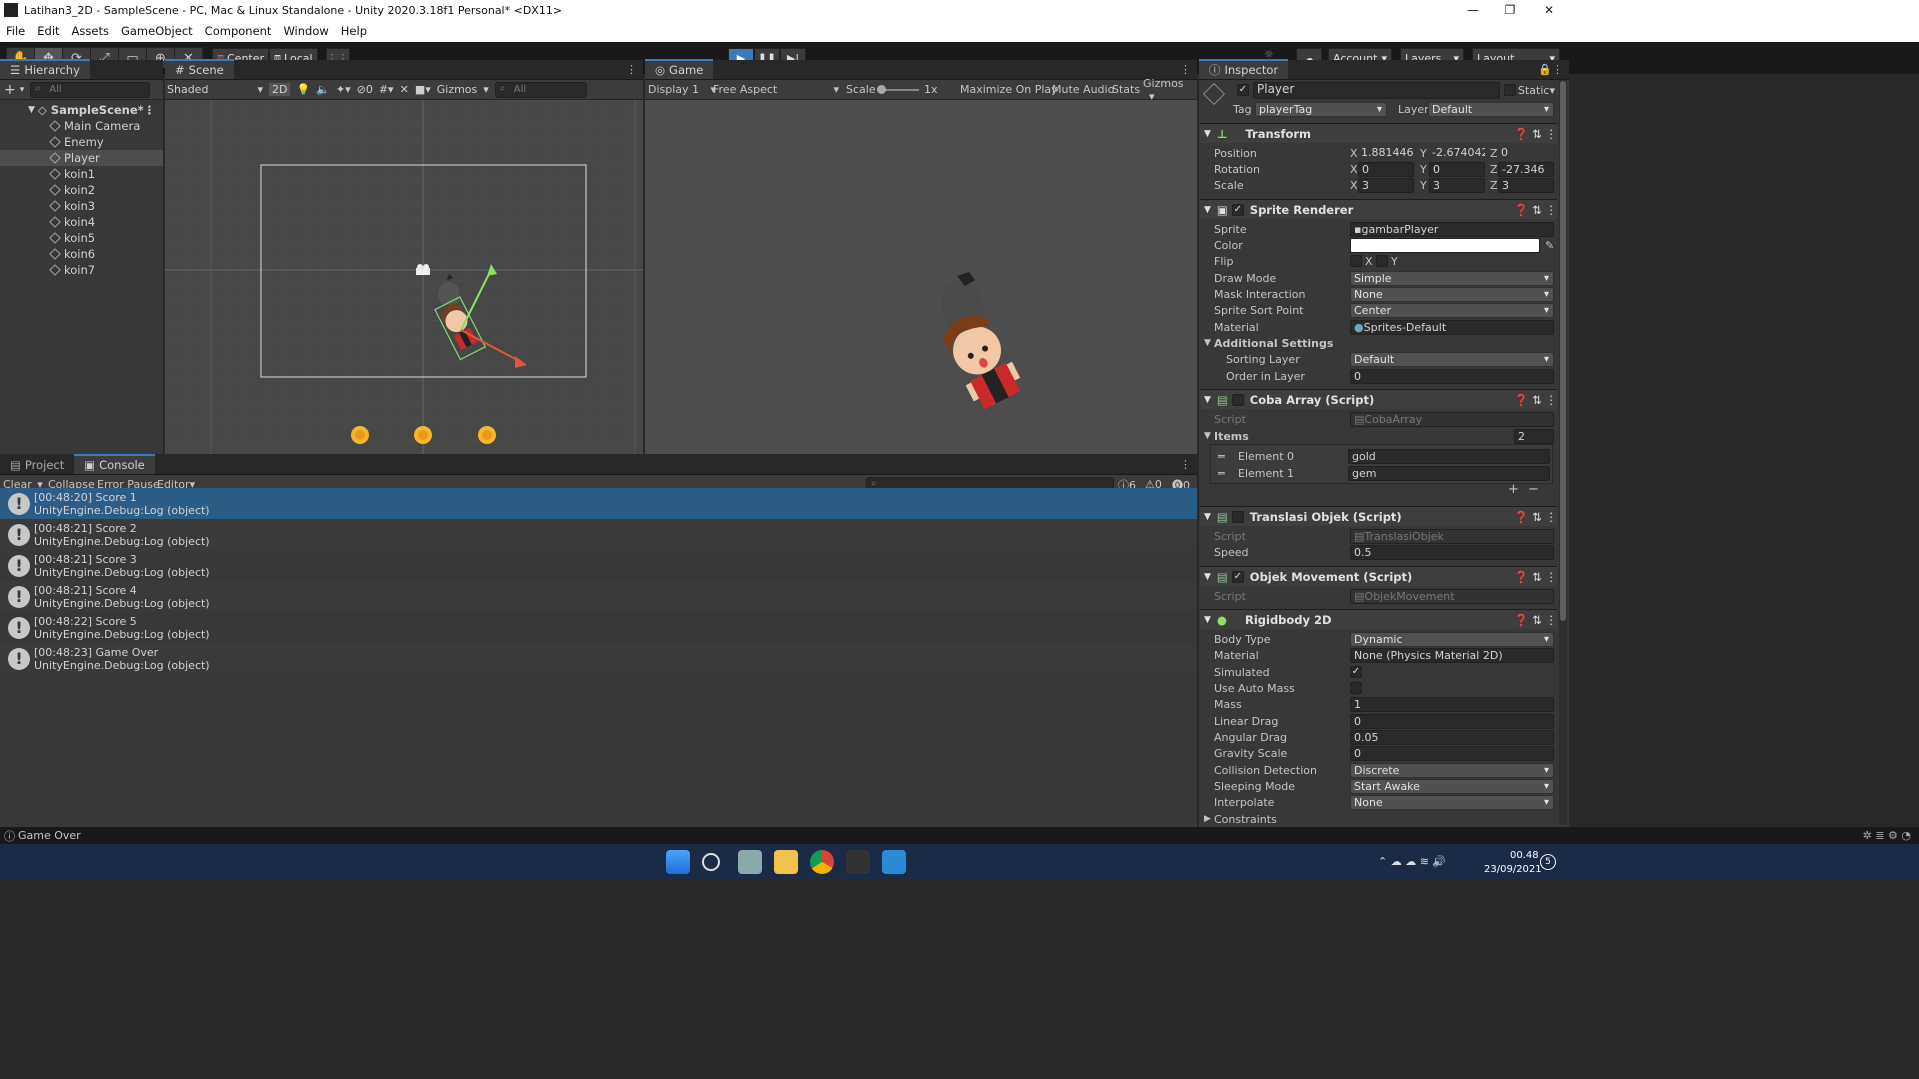  What do you see at coordinates (305, 31) in the screenshot?
I see `menu-window: Window` at bounding box center [305, 31].